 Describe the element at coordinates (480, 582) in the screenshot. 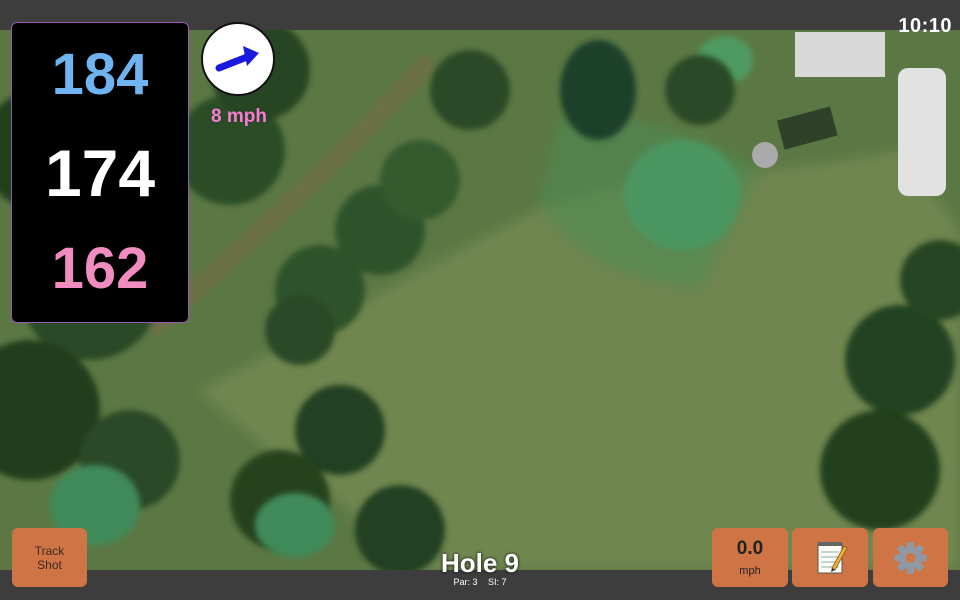

I see `hole-info: Par: 3 SI: 7` at that location.